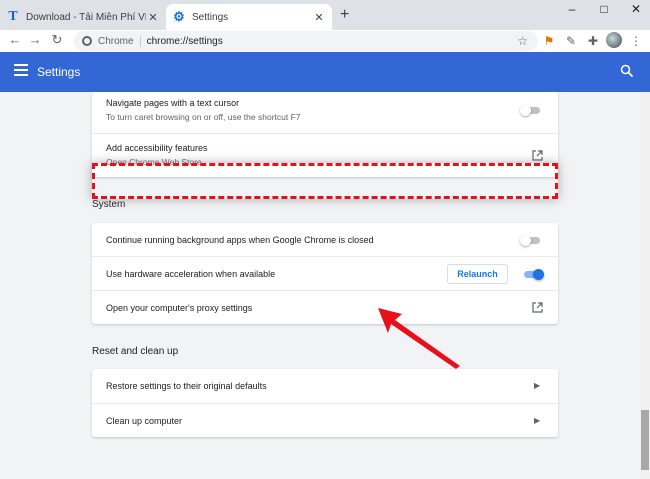  I want to click on star-icon: ☆, so click(522, 41).